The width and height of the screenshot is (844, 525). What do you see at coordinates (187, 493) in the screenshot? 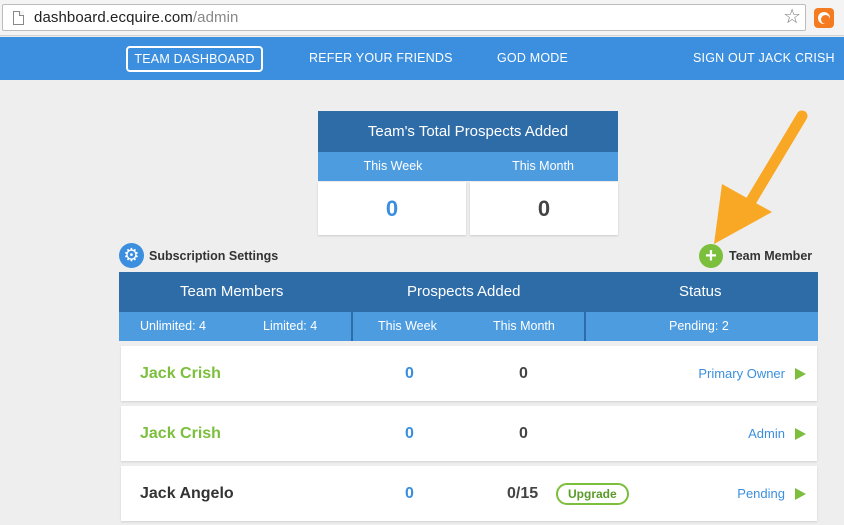
I see `member-name: Jack Angelo` at bounding box center [187, 493].